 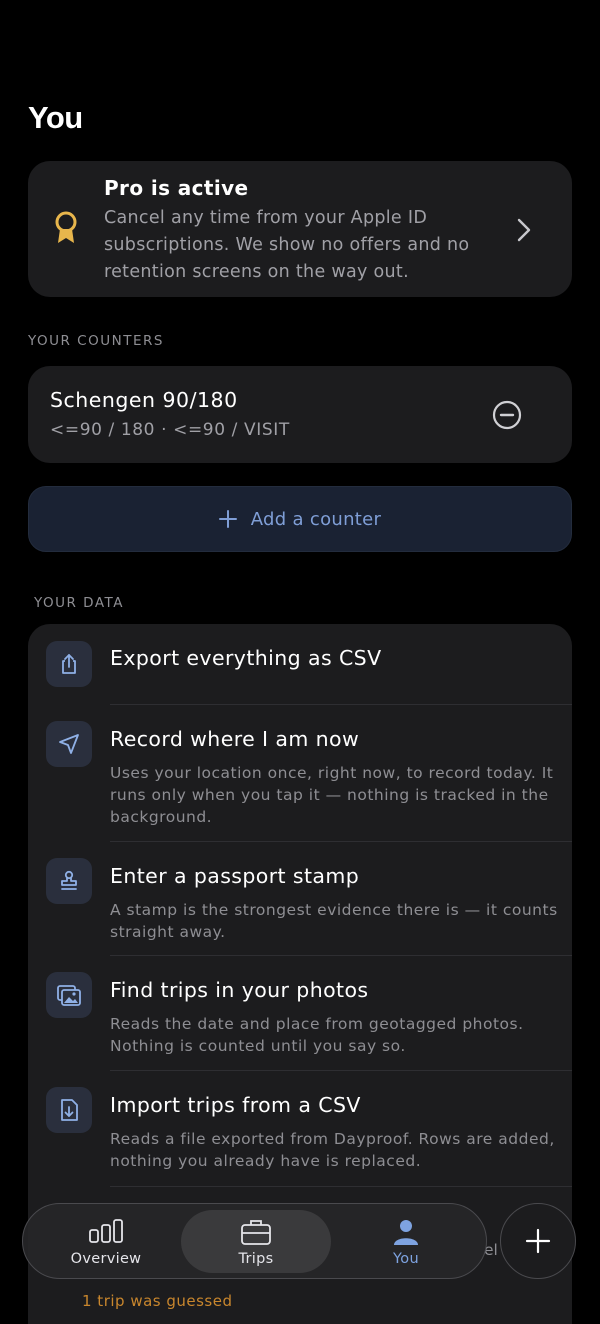 I want to click on section-label-data: YOUR DATA, so click(x=79, y=603).